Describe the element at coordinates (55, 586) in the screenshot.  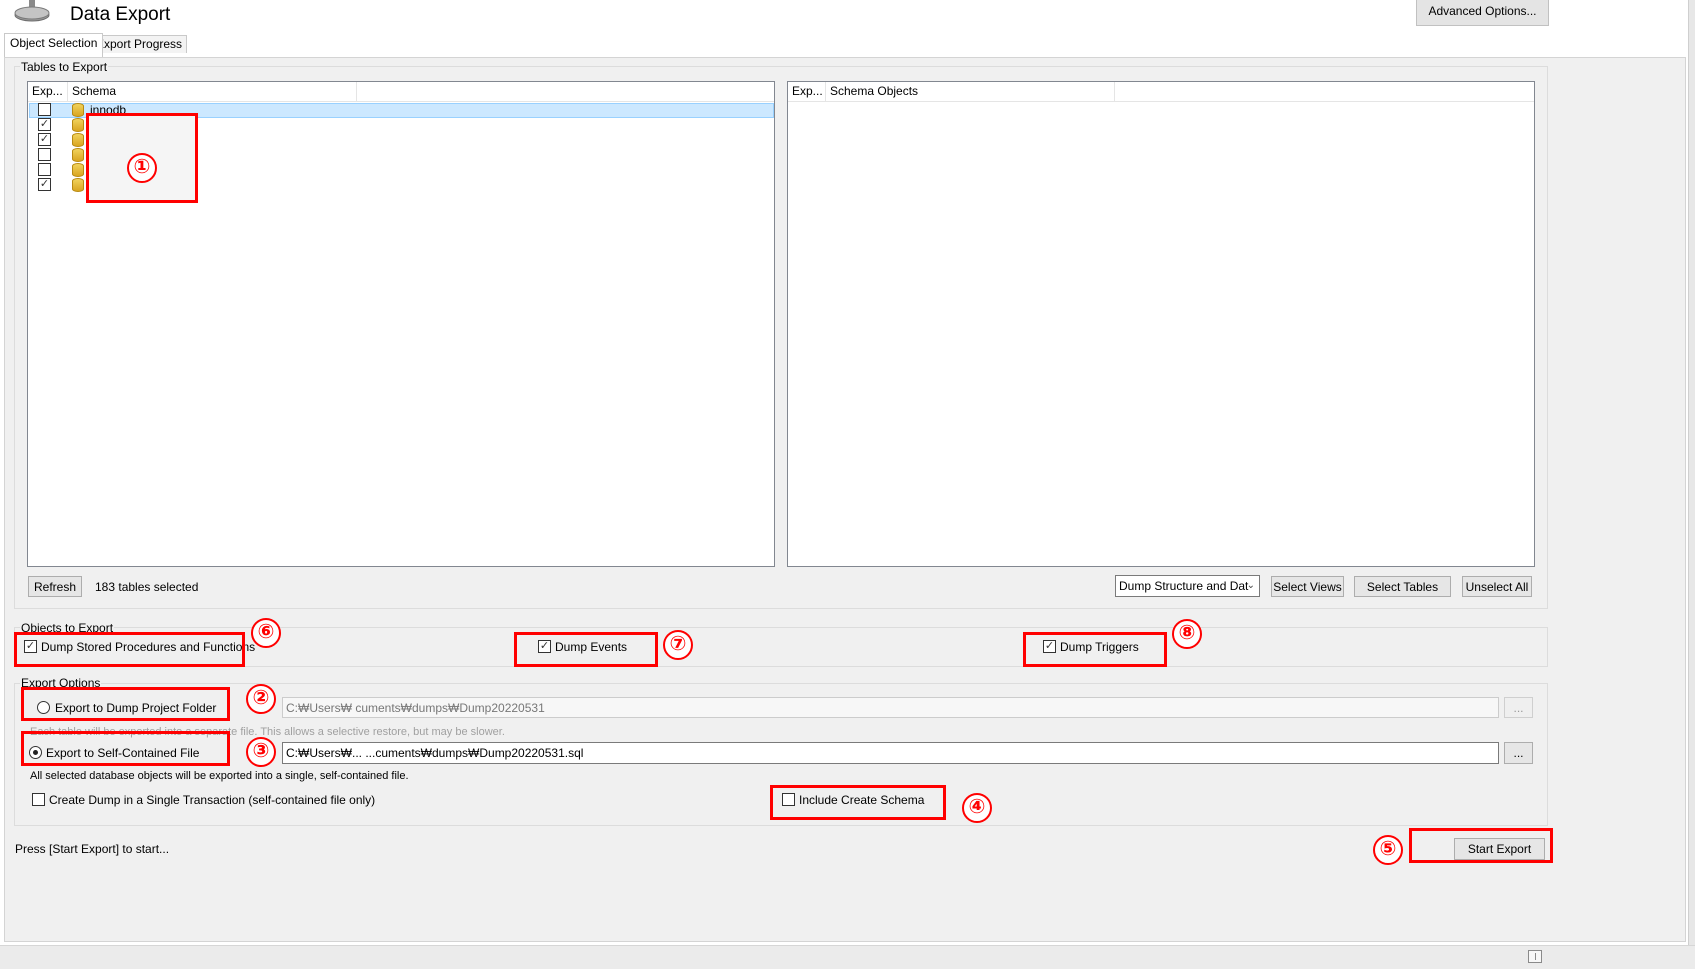
I see `refresh-button: Refresh` at that location.